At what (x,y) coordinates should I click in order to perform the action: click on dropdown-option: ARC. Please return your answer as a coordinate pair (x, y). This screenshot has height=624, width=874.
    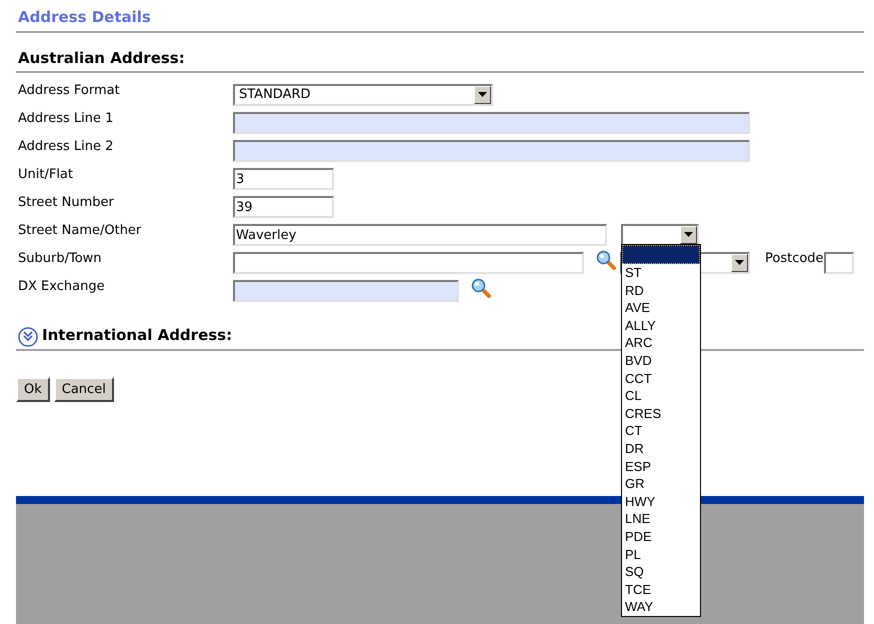
    Looking at the image, I should click on (661, 343).